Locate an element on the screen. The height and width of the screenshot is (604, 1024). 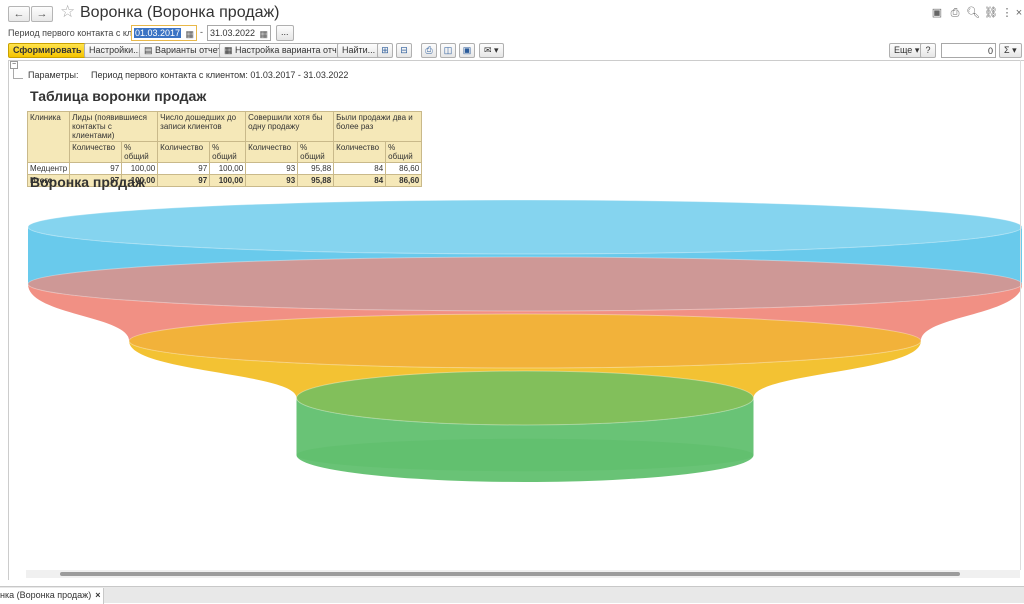
right-border is located at coordinates (1020, 315).